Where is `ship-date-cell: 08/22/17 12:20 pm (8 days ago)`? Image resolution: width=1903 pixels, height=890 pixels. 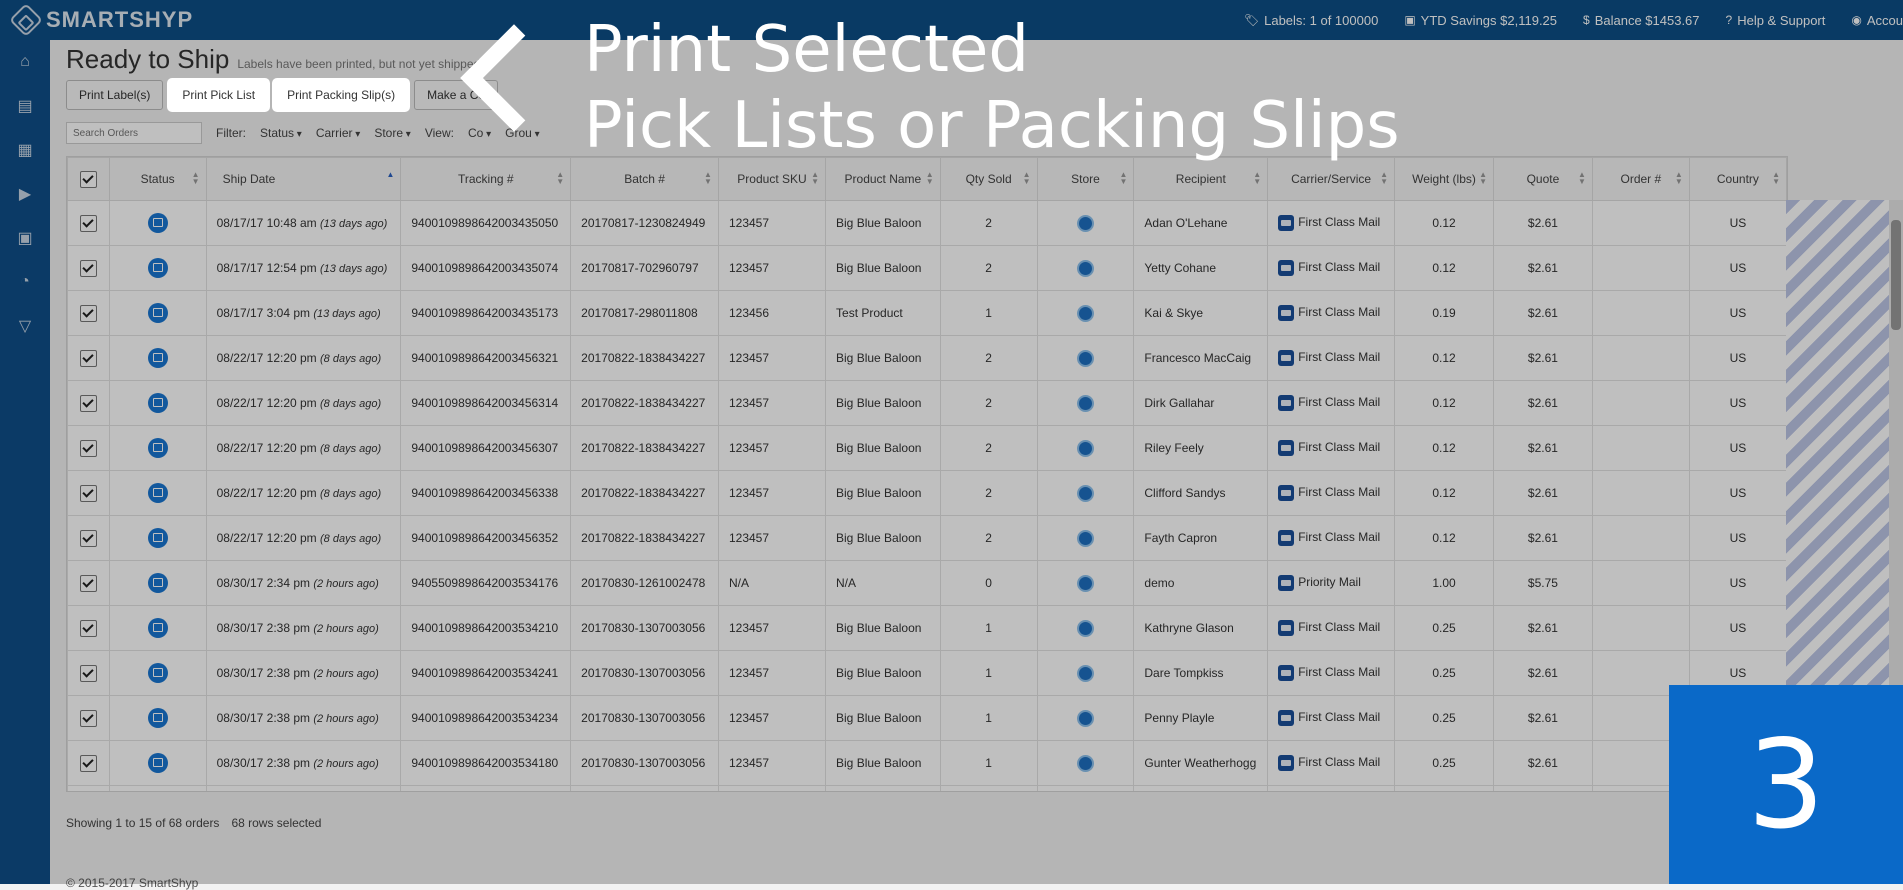
ship-date-cell: 08/22/17 12:20 pm (8 days ago) is located at coordinates (303, 538).